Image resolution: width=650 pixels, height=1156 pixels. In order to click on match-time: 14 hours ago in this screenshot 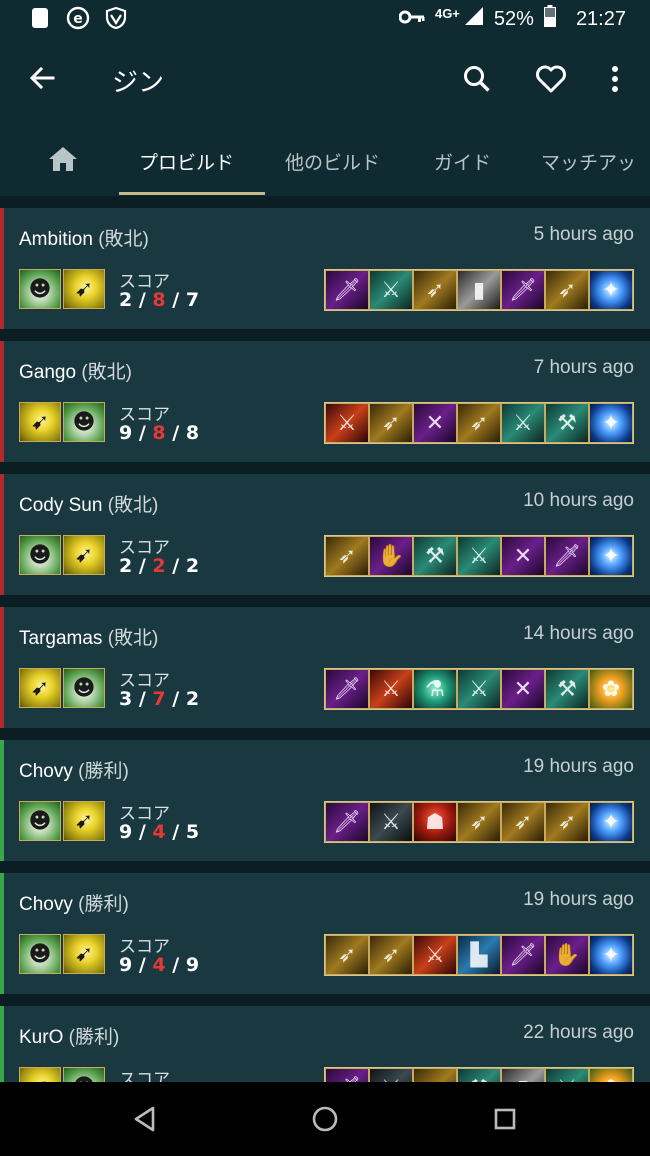, I will do `click(578, 633)`.